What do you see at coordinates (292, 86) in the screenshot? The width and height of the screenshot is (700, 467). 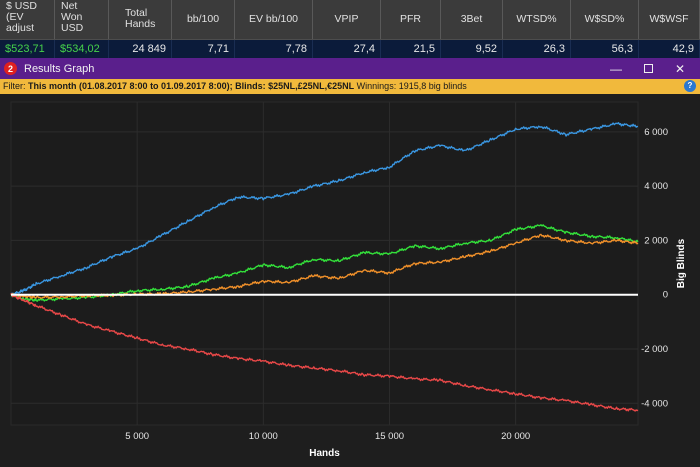 I see `filter-blinds: ; Blinds: $25NL,£25NL,€25NL` at bounding box center [292, 86].